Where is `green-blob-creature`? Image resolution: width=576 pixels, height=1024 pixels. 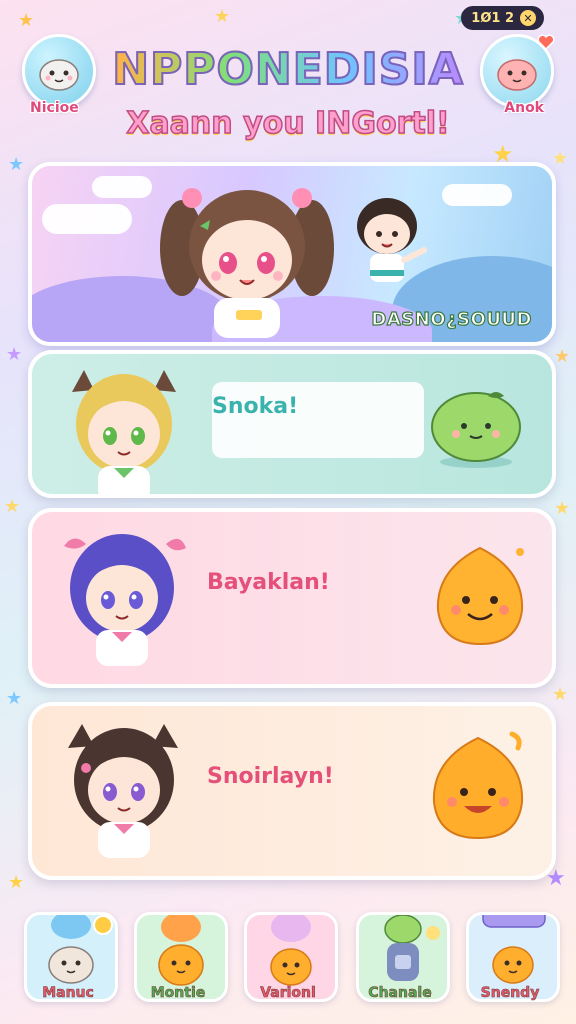 green-blob-creature is located at coordinates (476, 430).